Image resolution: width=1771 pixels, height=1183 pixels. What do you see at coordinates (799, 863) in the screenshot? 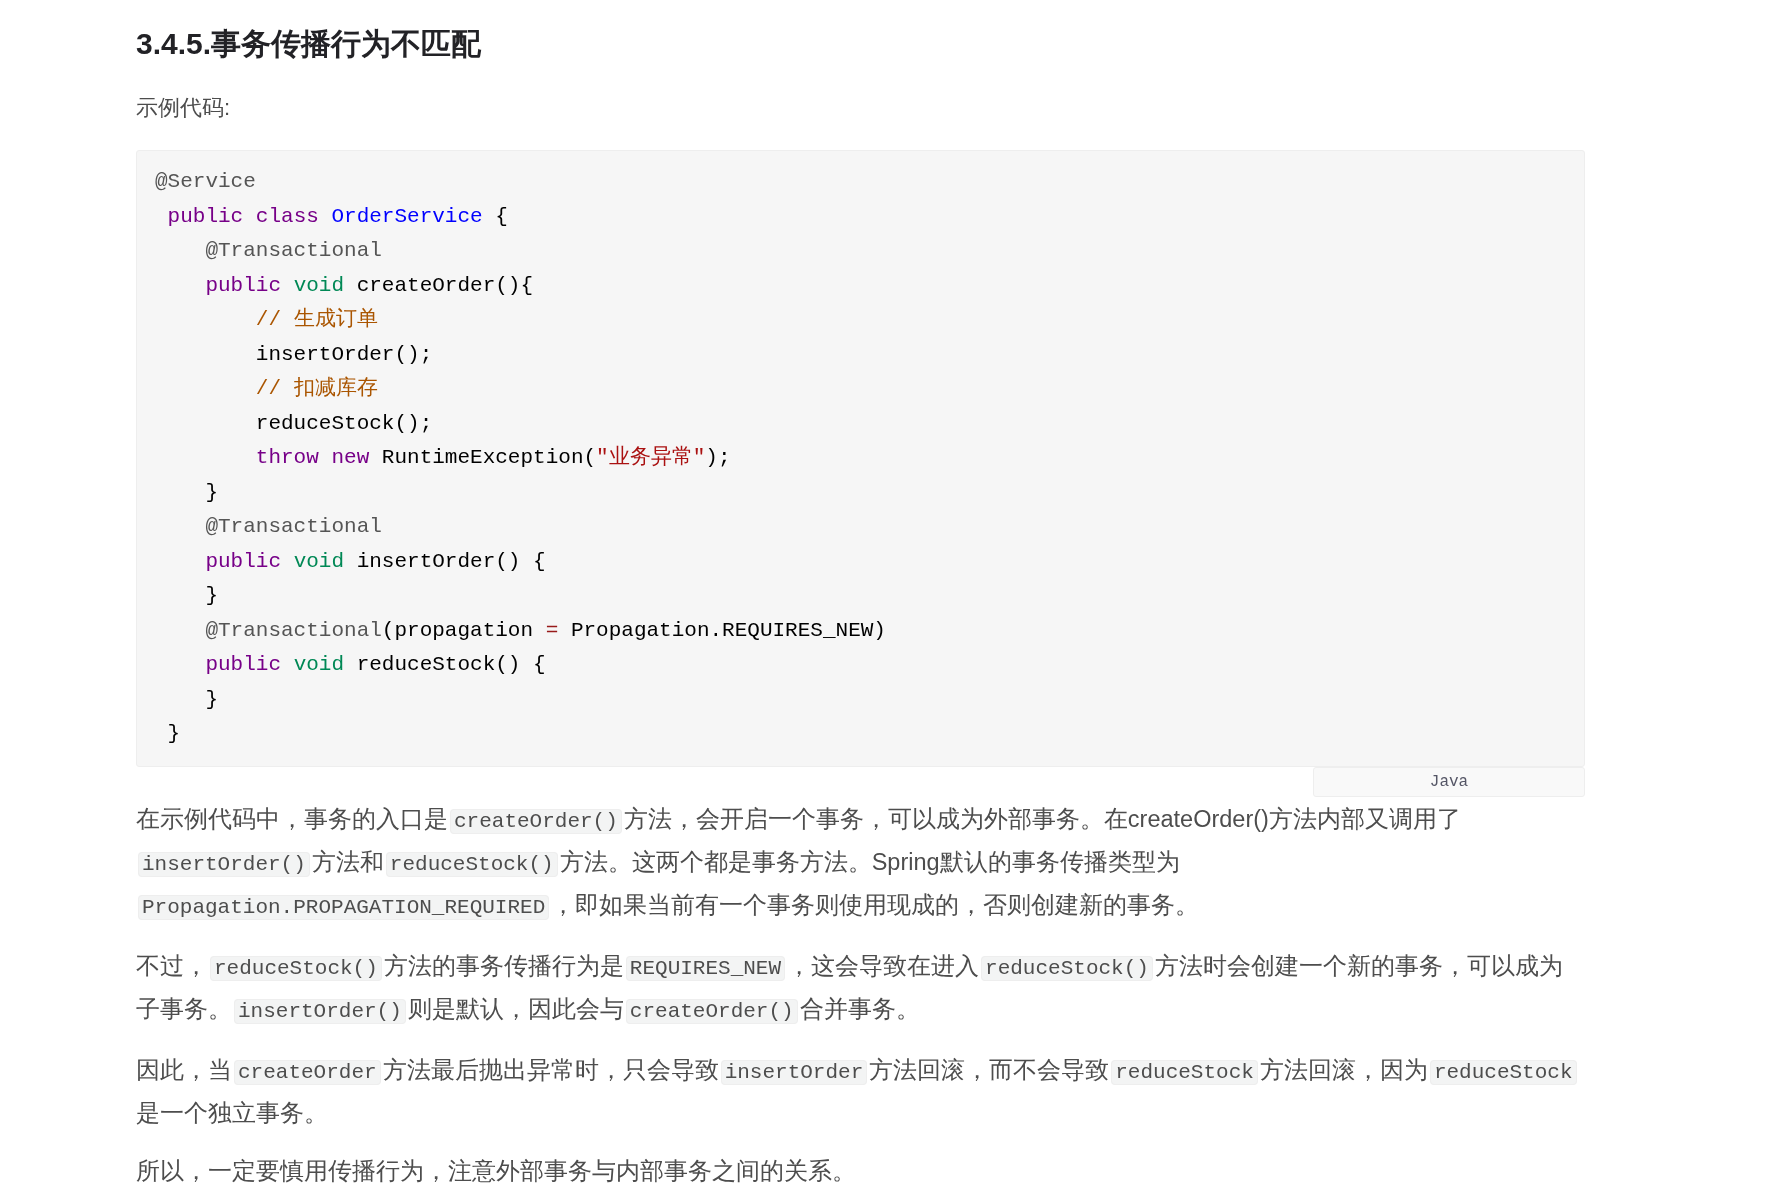
I see `paragraph: 在示例代码中，事务的入口是 createOrder() 方法，会开启一个事务，可以成为外部事务。在createOrder()方法内部又调用了 insertOrder() 方法和 reduceStock() 方法。这两个都是事务方法。Spring默认的事务传播类型为 Propagation.PROPAGATION_REQUIRED ，即如果当前有一个事务则使用现成的，否则创建新的事务。` at bounding box center [799, 863].